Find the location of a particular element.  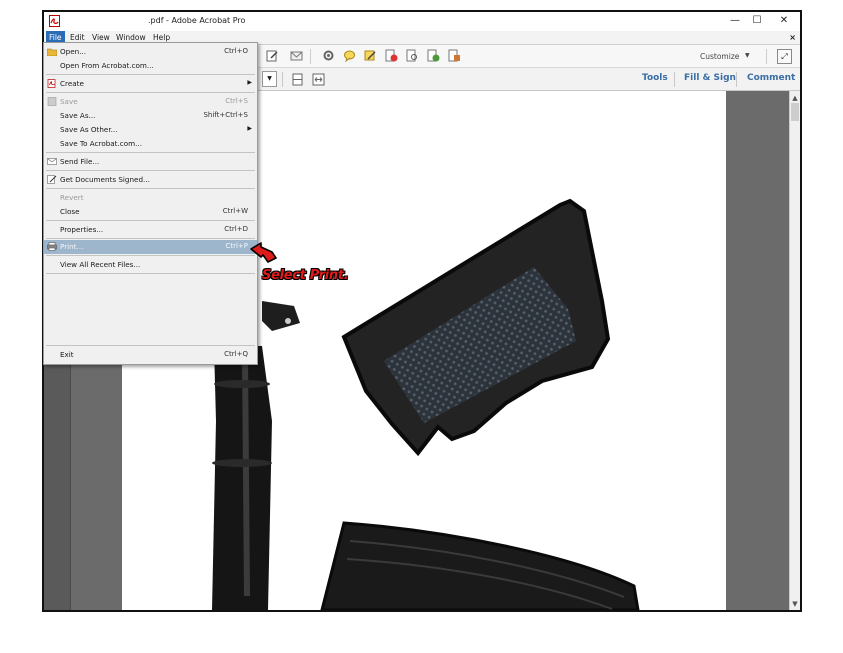

edit-text-icon is located at coordinates (272, 55).